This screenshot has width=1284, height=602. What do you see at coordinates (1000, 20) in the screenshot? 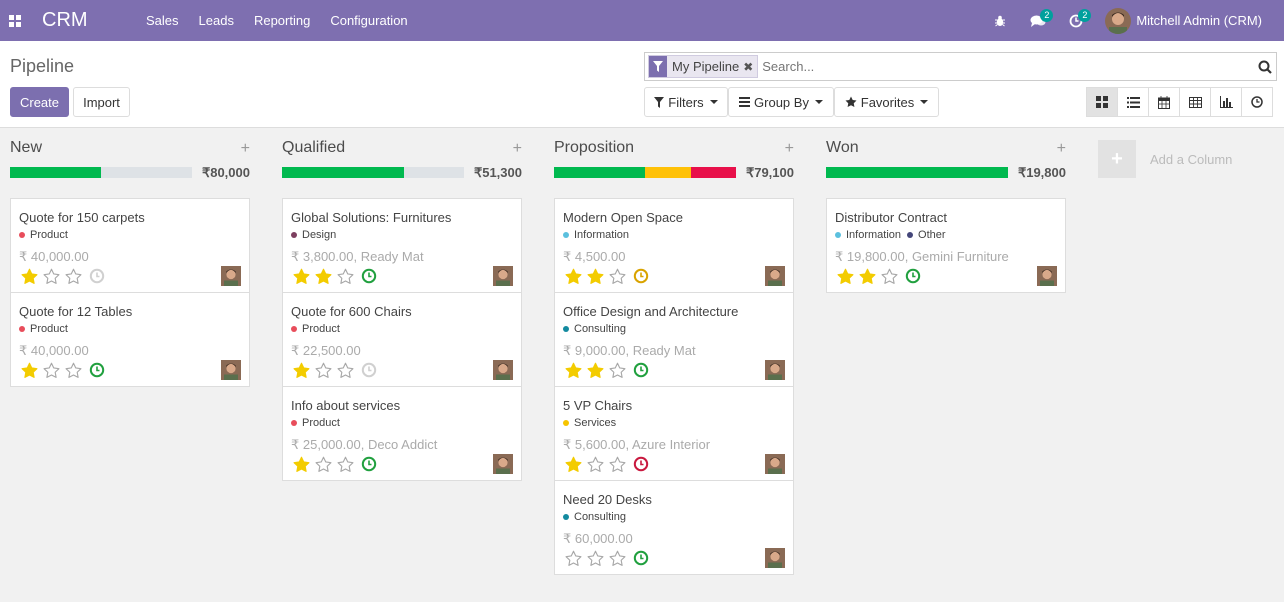
I see `debug-bug-icon` at bounding box center [1000, 20].